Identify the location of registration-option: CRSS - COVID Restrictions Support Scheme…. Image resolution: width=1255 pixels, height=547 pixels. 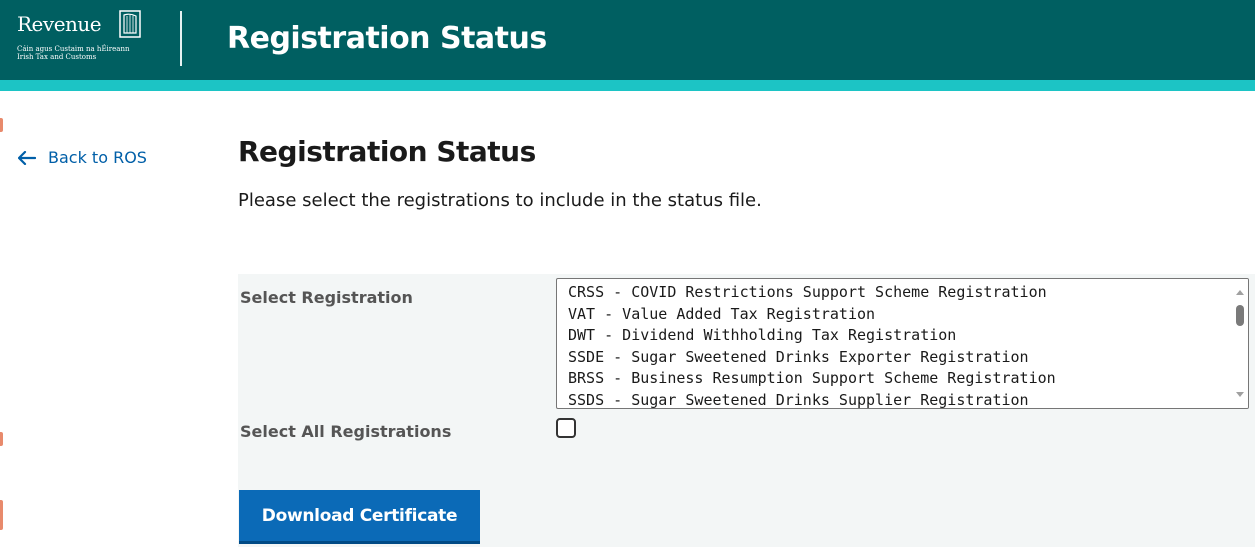
(894, 293).